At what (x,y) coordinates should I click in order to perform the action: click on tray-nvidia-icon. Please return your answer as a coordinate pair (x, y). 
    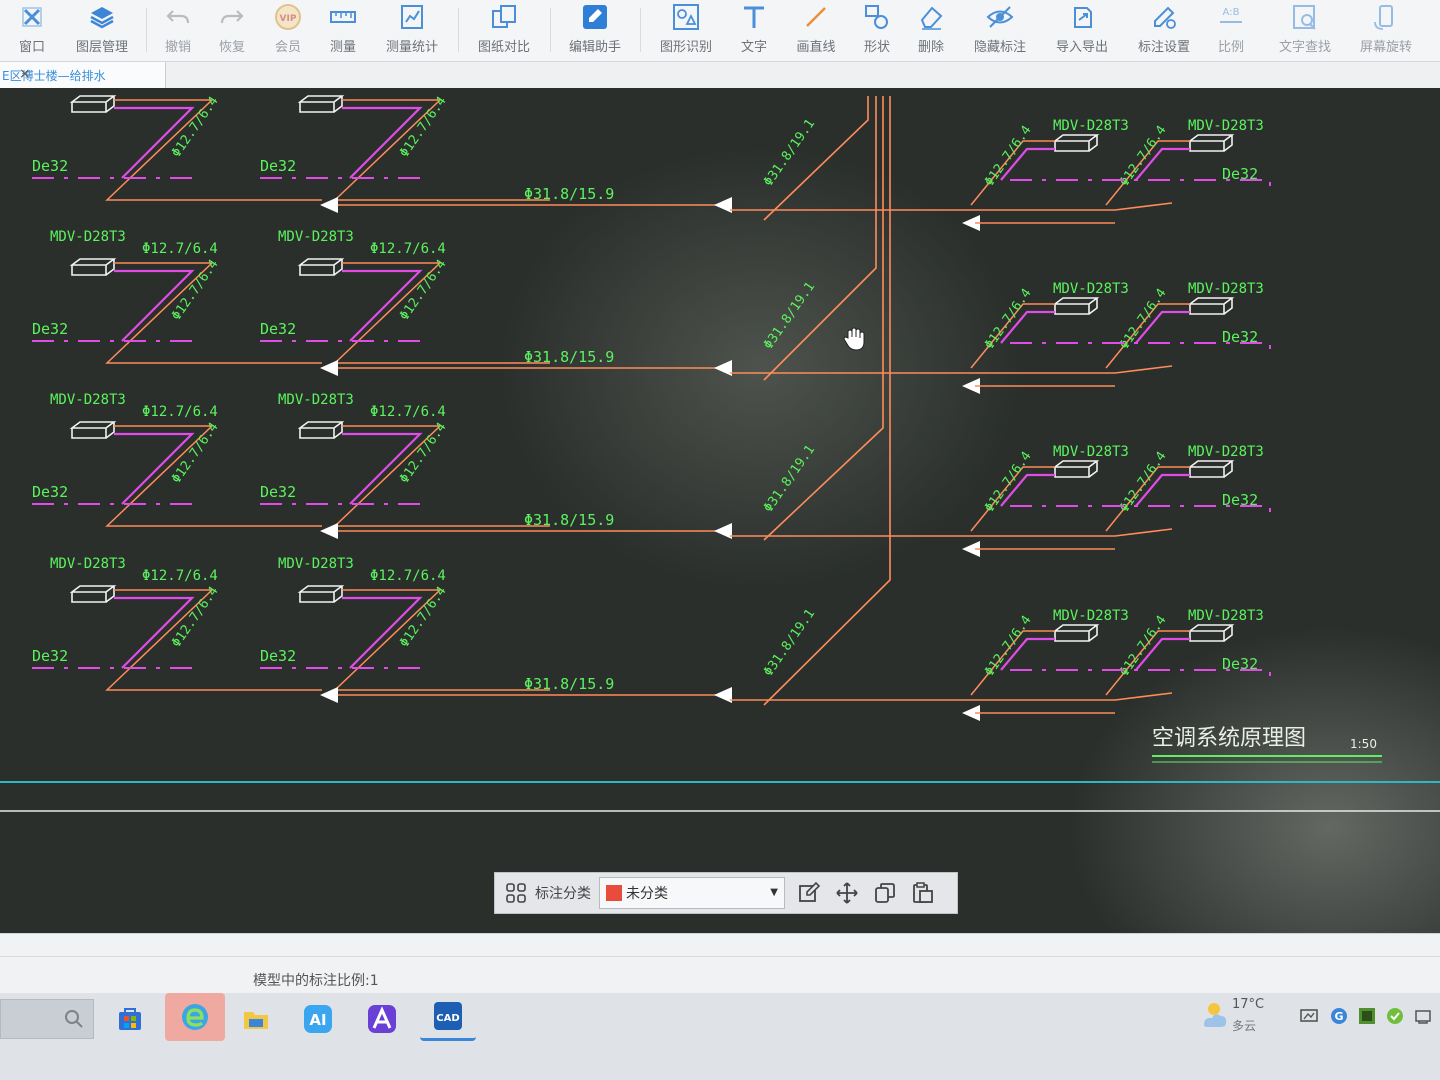
    Looking at the image, I should click on (1367, 1016).